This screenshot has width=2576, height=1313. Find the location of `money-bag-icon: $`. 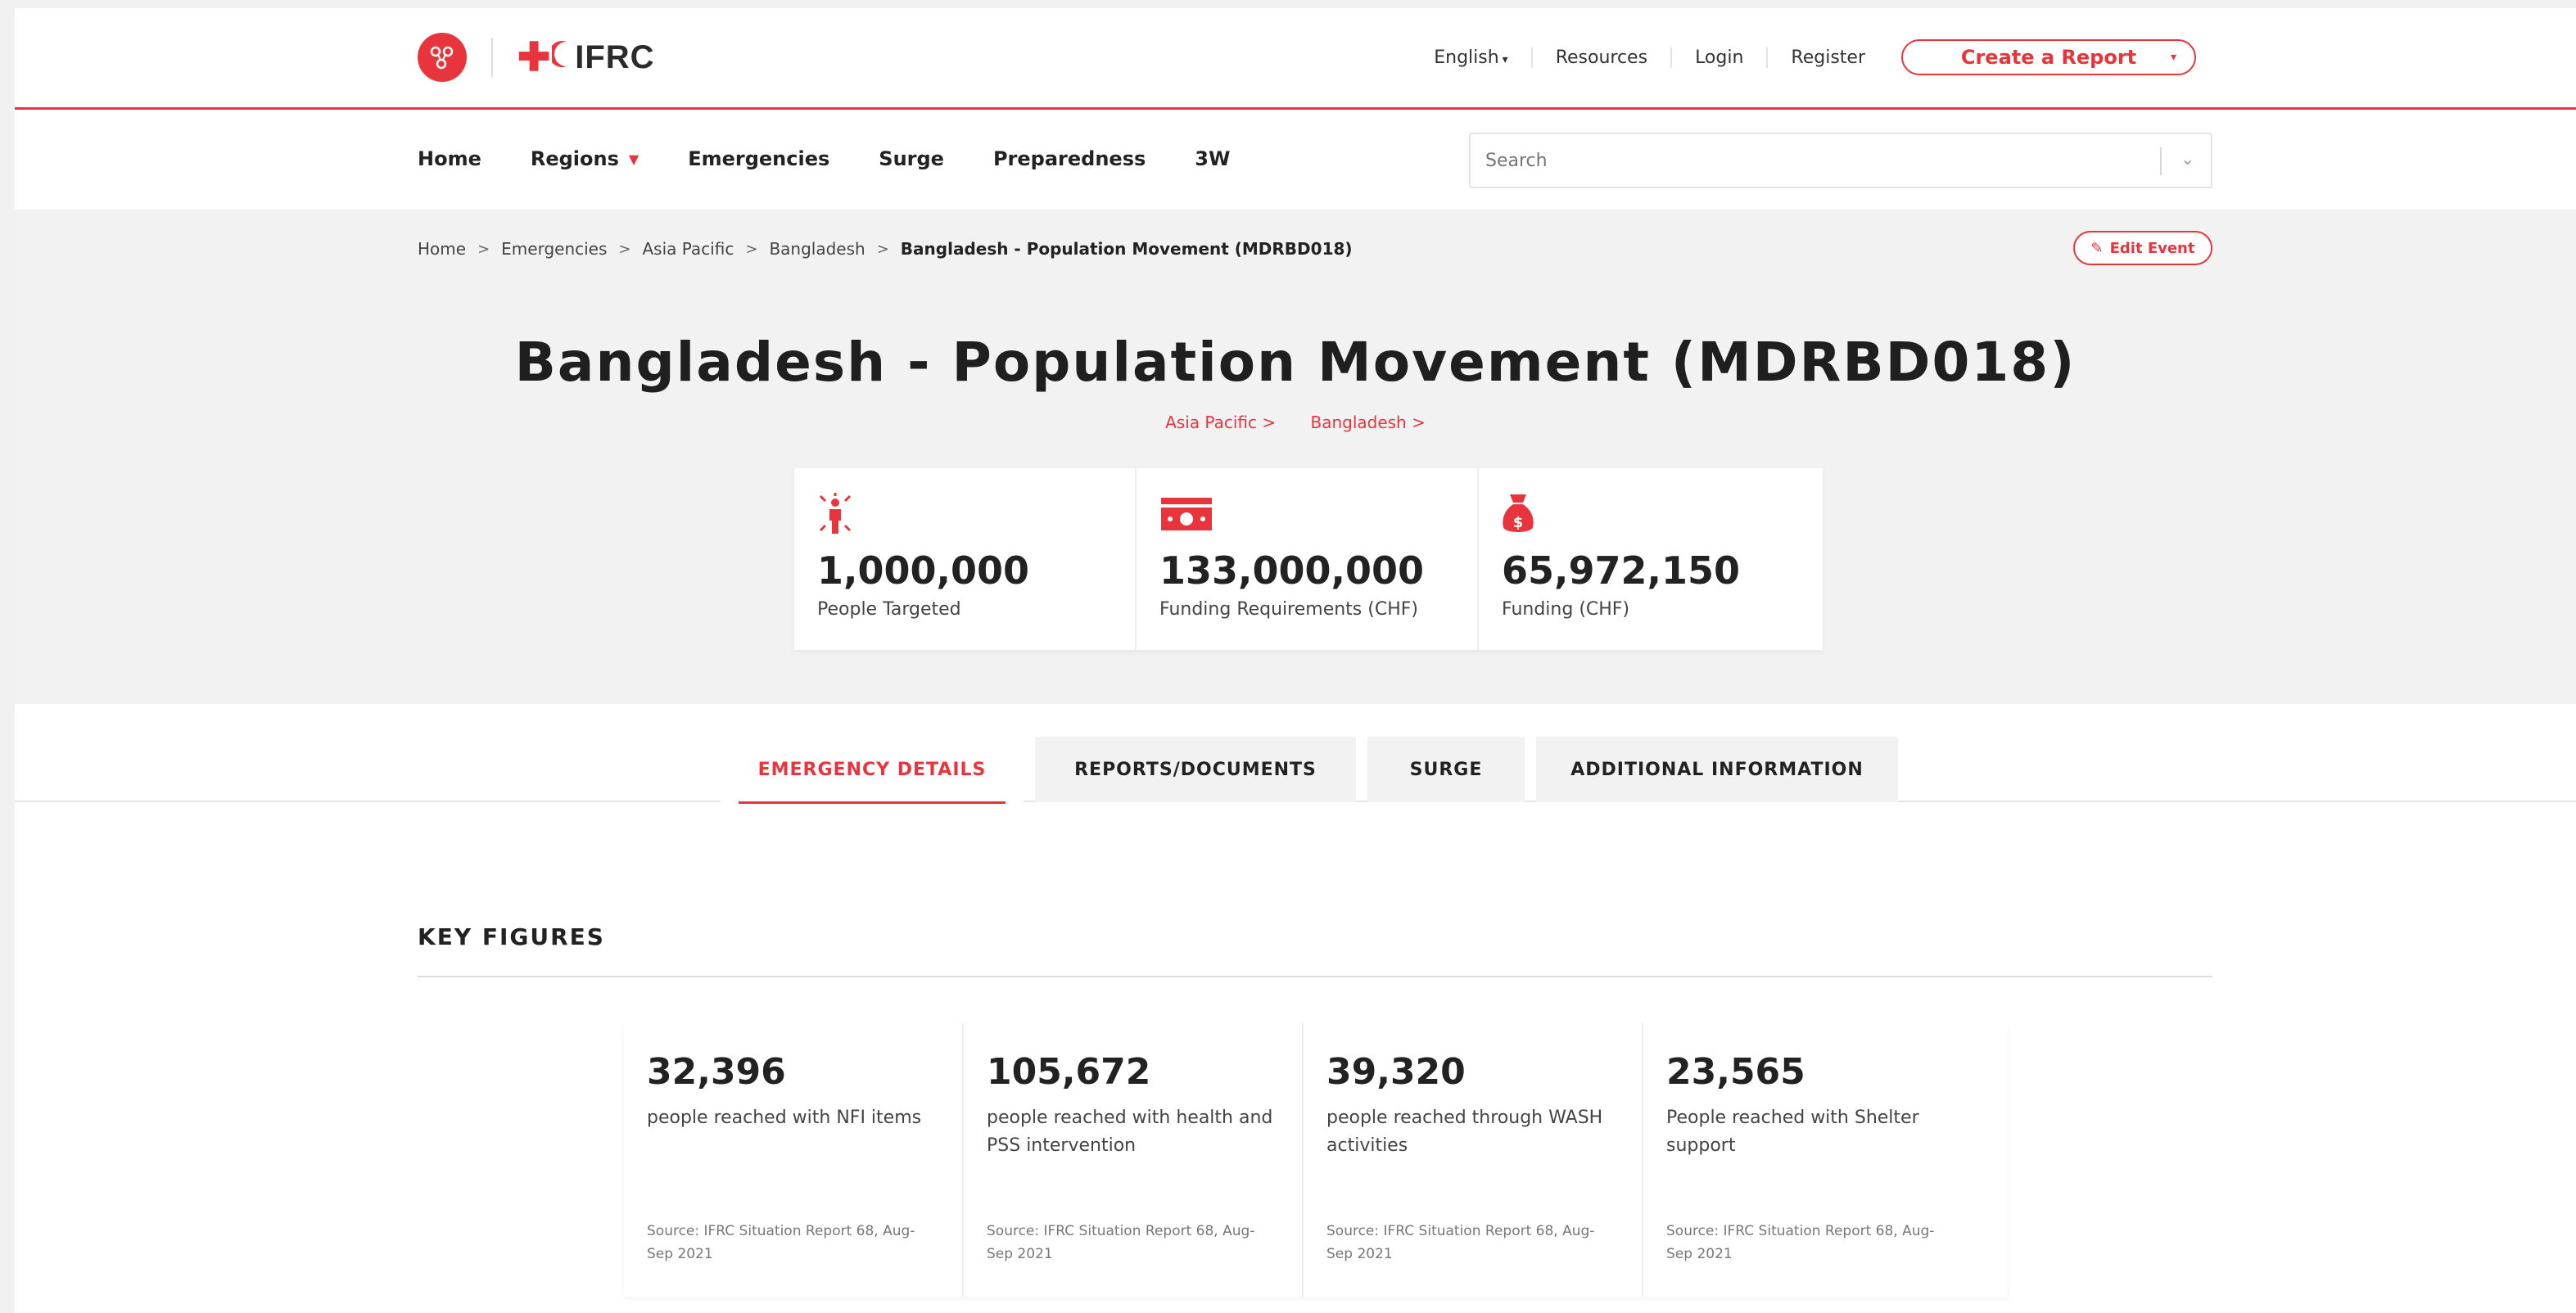

money-bag-icon: $ is located at coordinates (1661, 514).